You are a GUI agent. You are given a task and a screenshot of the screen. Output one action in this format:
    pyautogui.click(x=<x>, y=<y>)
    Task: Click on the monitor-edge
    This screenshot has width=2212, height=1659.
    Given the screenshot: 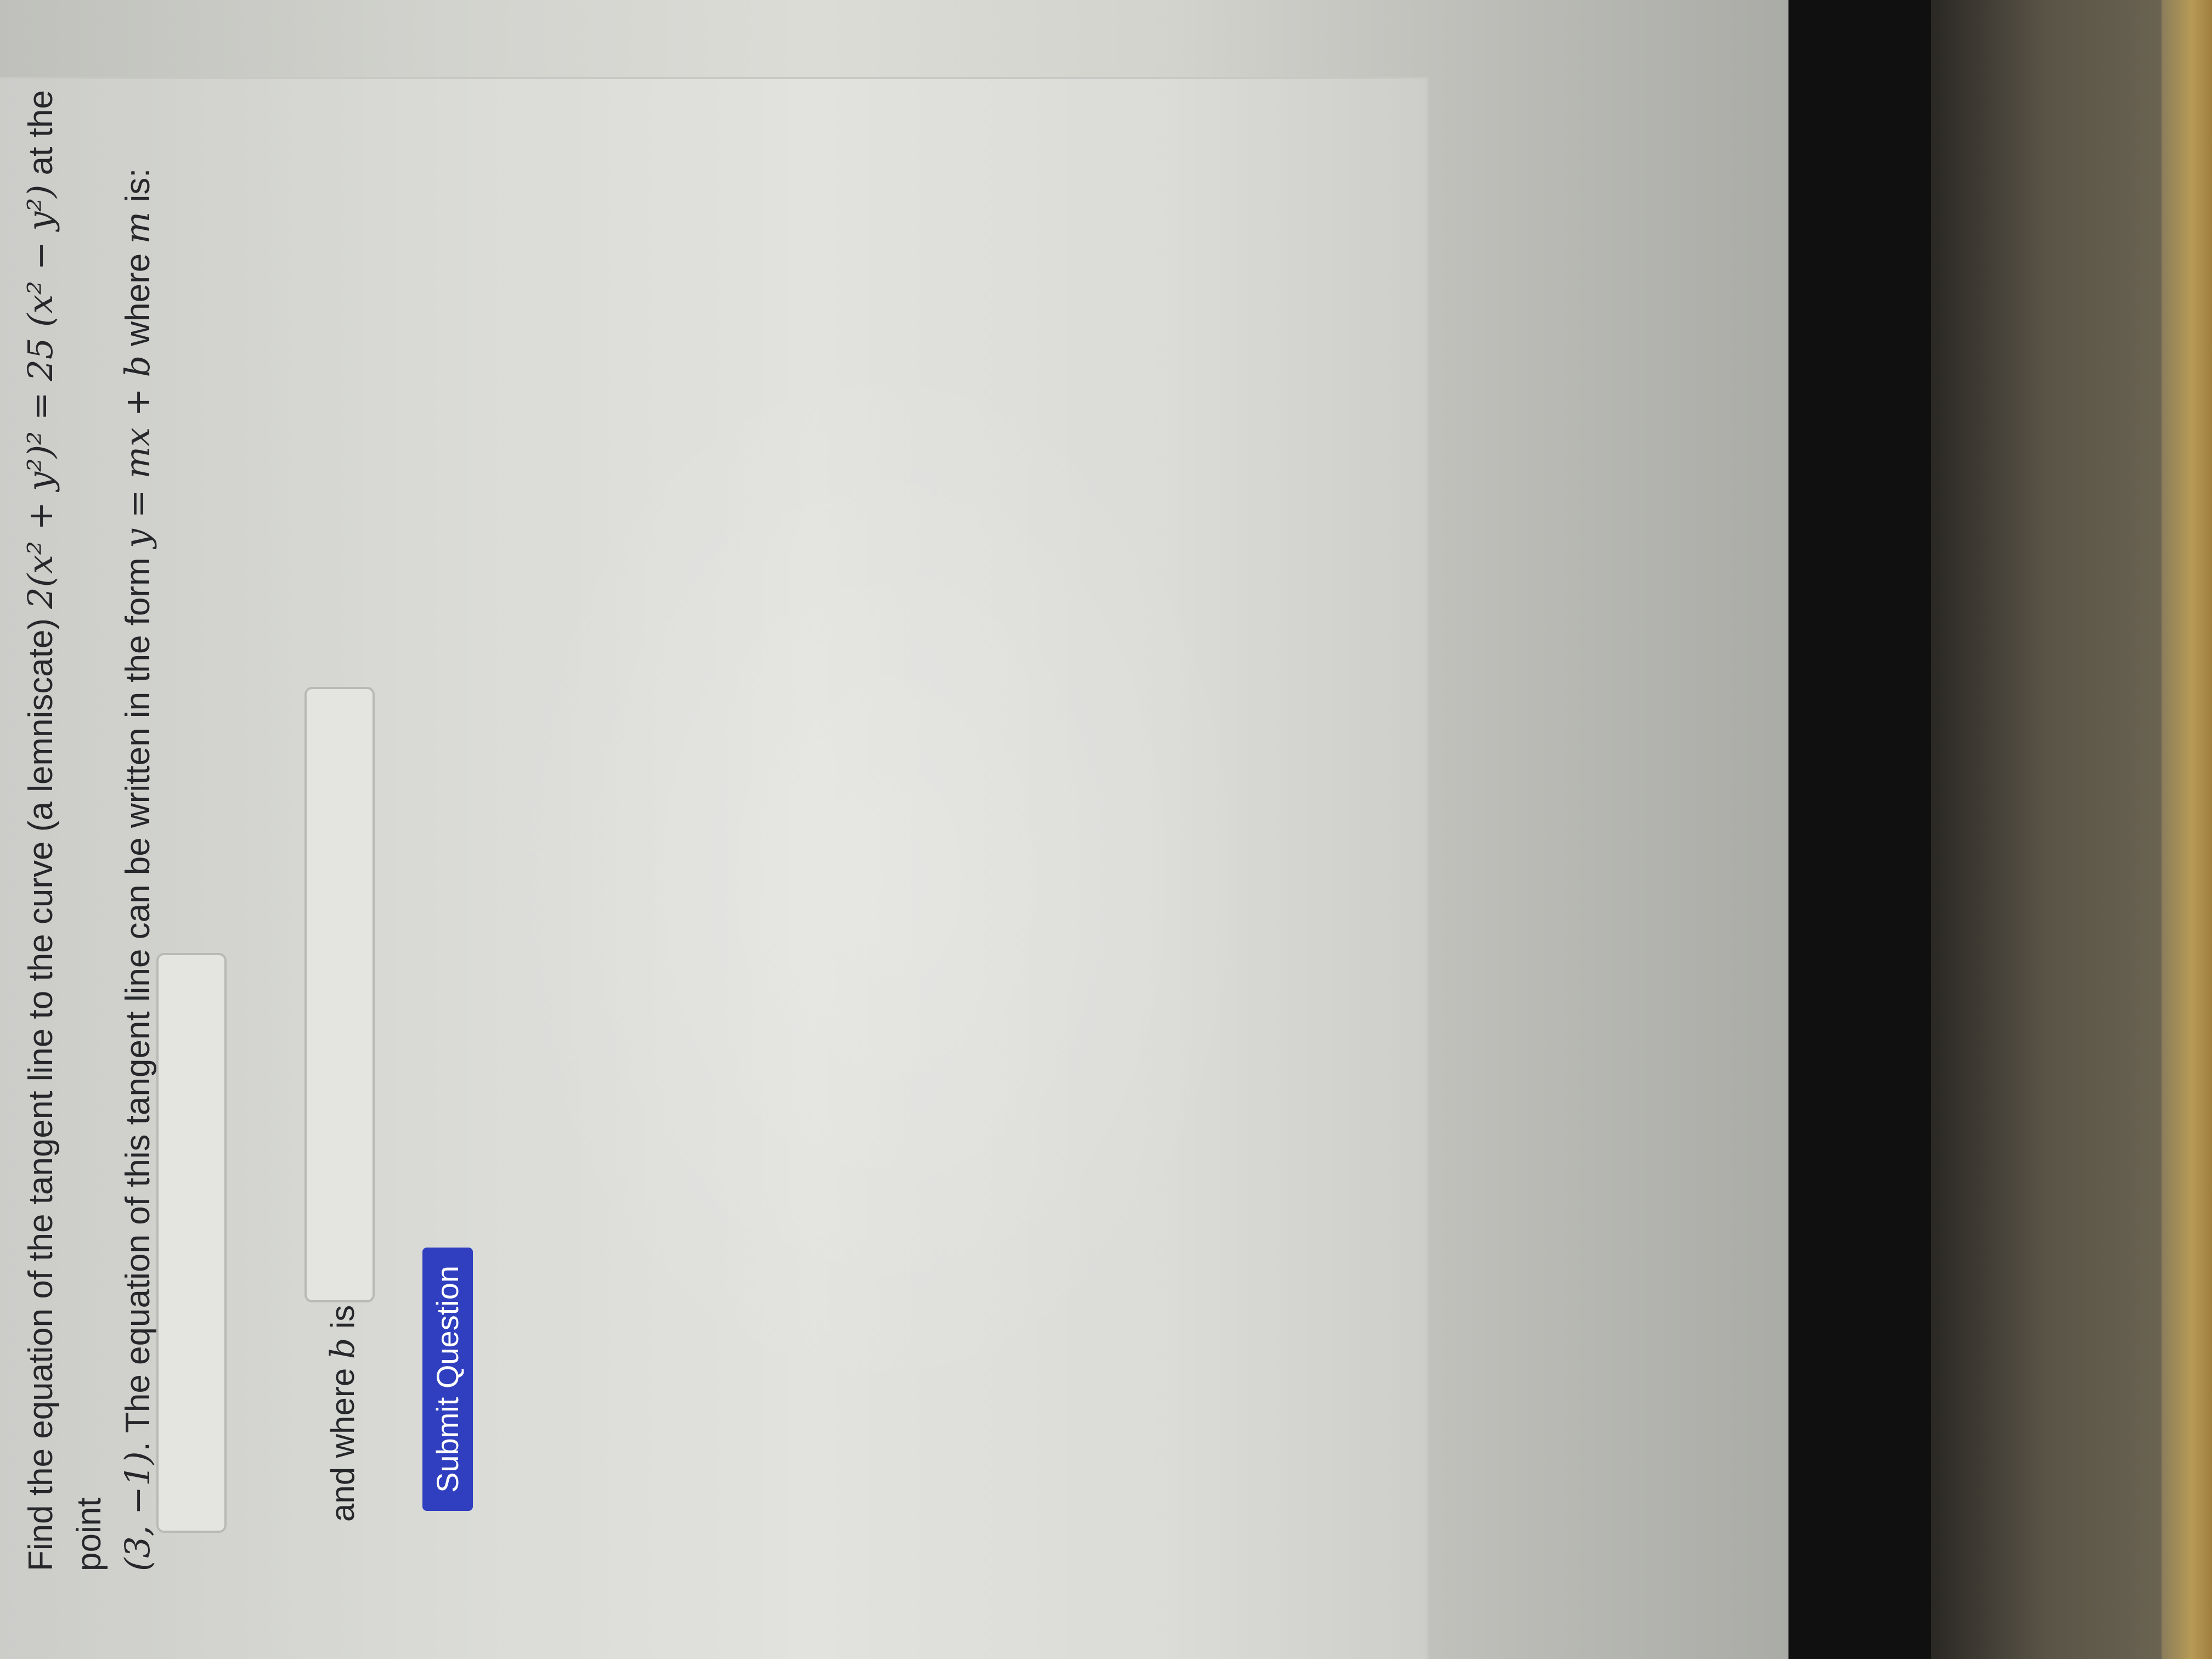 What is the action you would take?
    pyautogui.click(x=2187, y=830)
    